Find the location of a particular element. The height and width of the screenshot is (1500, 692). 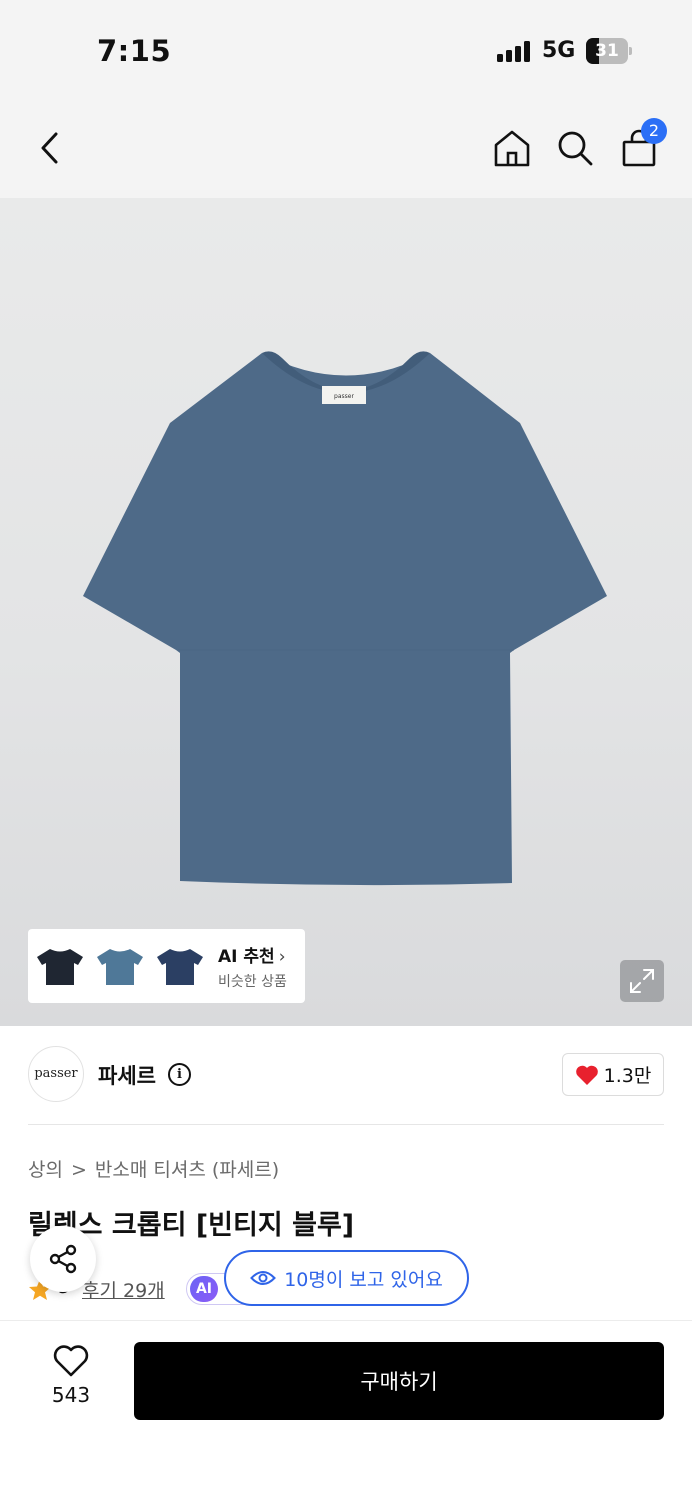

network-type: 5G is located at coordinates (559, 50).